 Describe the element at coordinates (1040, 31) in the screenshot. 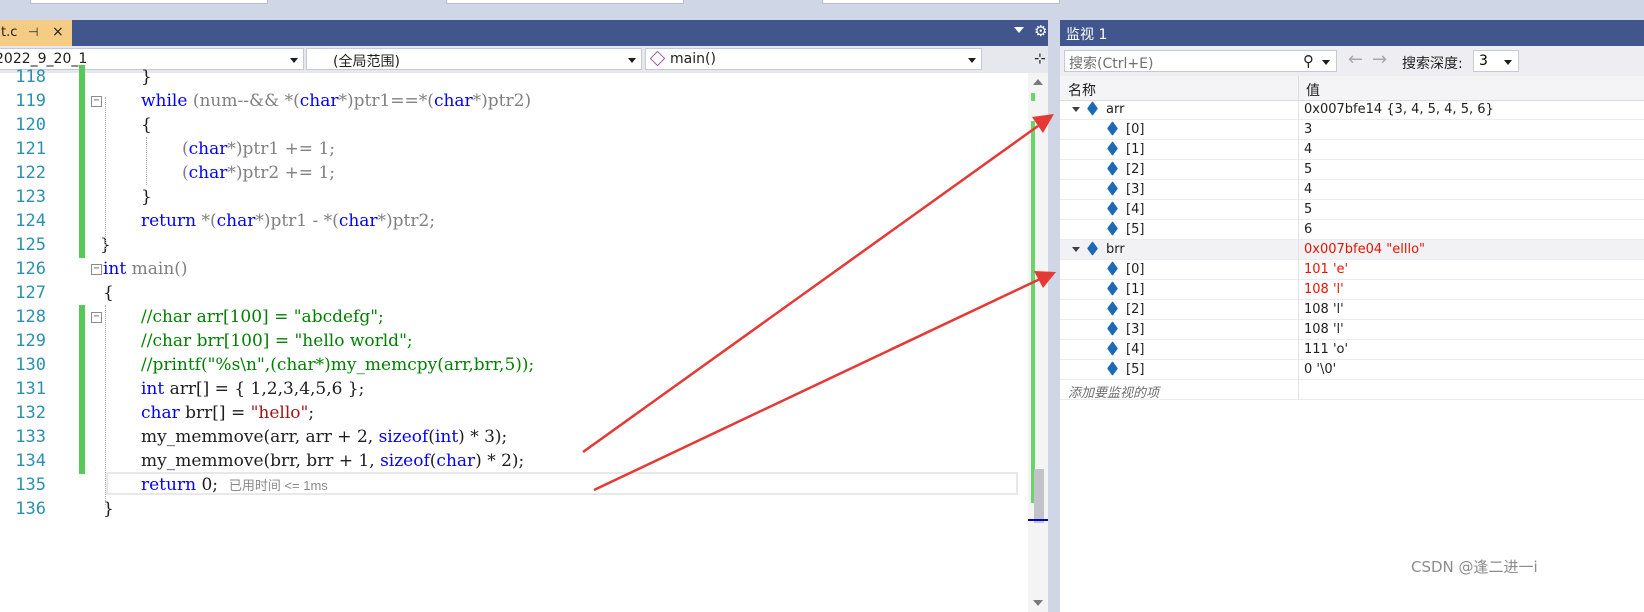

I see `gear-icon: ⚙` at that location.